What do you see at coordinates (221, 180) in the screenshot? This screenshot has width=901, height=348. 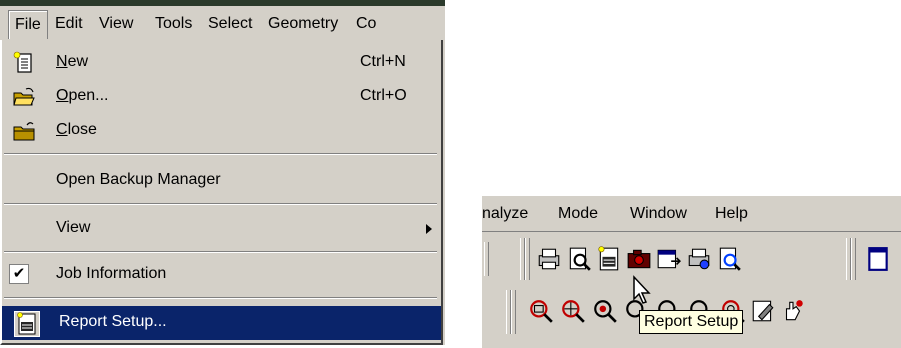 I see `menu-item-open-backup-manager: Open Backup Manager` at bounding box center [221, 180].